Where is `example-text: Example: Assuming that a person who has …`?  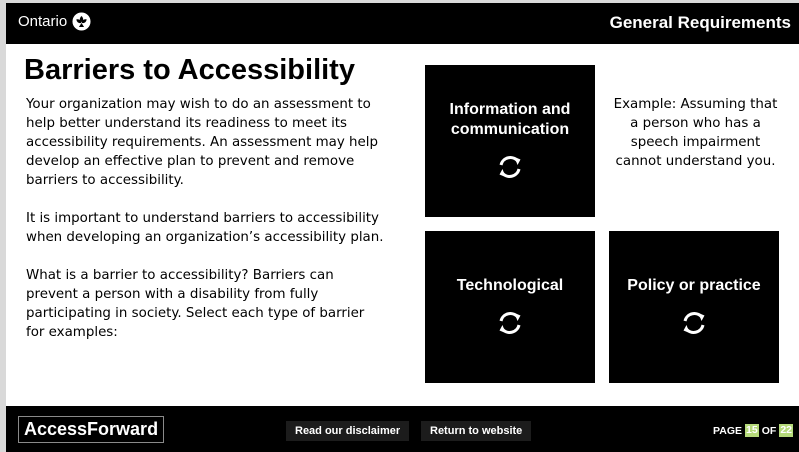
example-text: Example: Assuming that a person who has … is located at coordinates (695, 133).